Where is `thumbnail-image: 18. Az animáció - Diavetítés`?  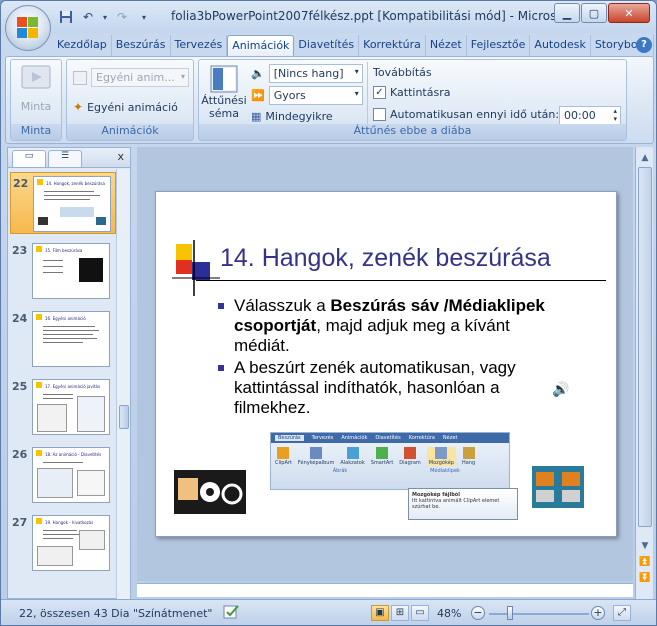
thumbnail-image: 18. Az animáció - Diavetítés is located at coordinates (71, 475).